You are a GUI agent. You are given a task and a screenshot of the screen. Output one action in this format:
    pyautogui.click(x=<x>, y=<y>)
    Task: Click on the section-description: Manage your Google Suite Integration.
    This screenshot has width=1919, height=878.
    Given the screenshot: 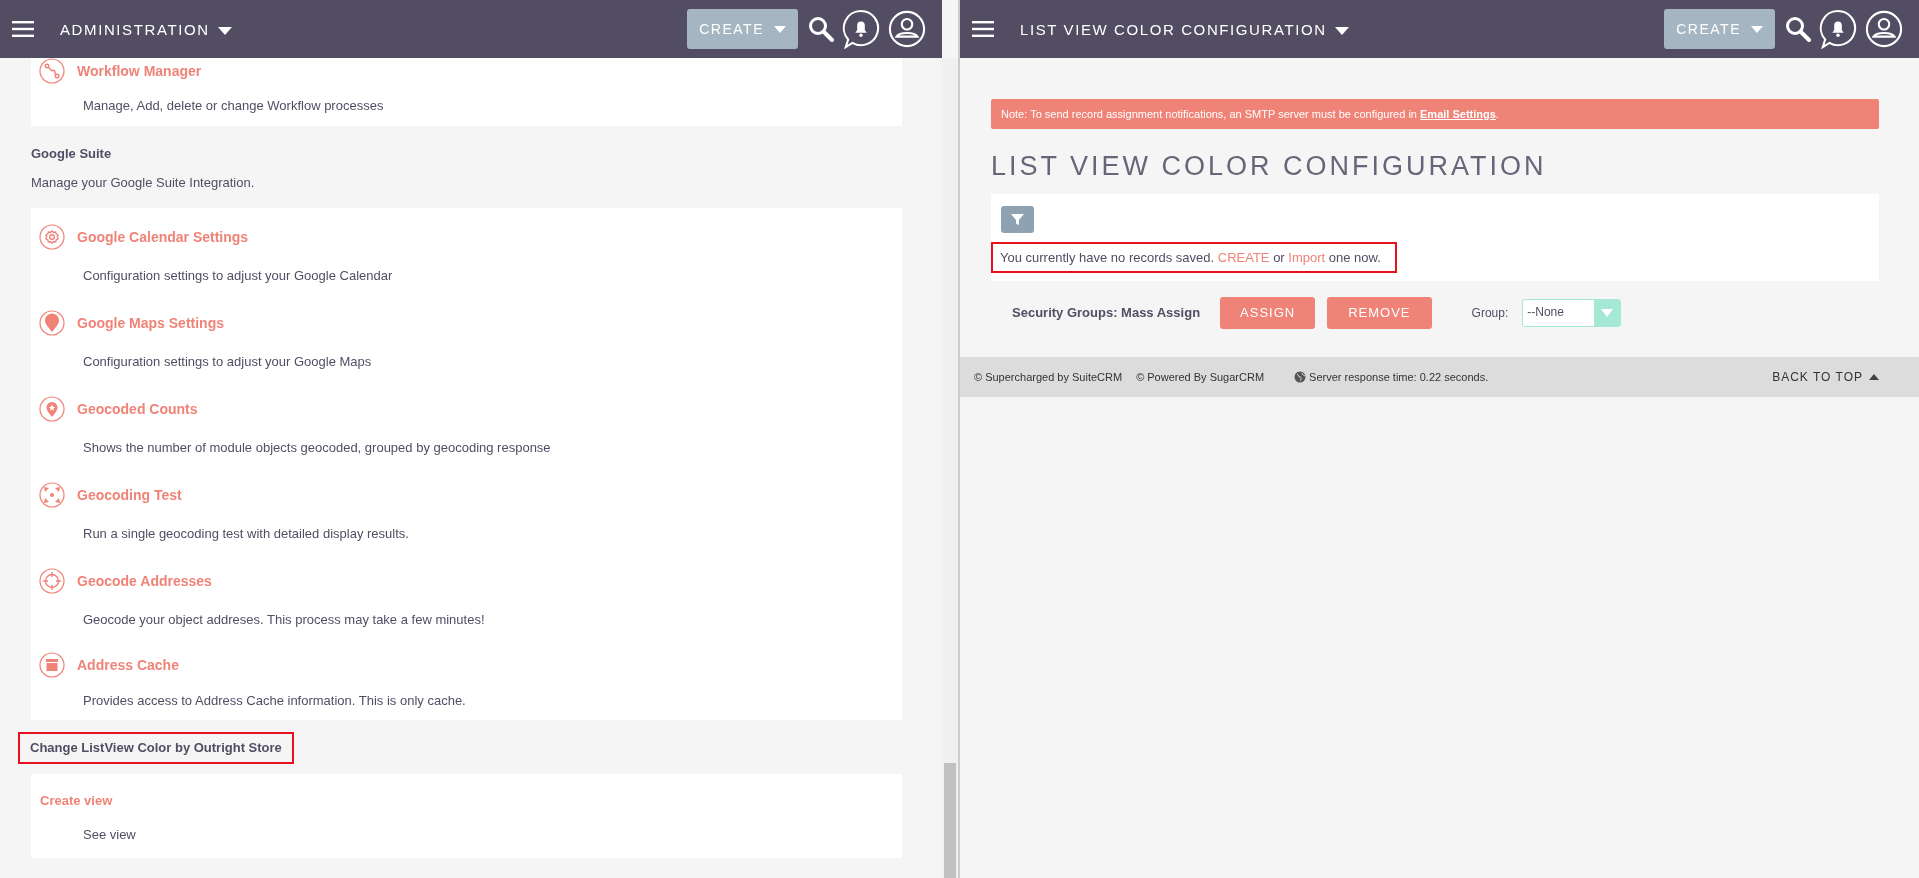 What is the action you would take?
    pyautogui.click(x=143, y=182)
    